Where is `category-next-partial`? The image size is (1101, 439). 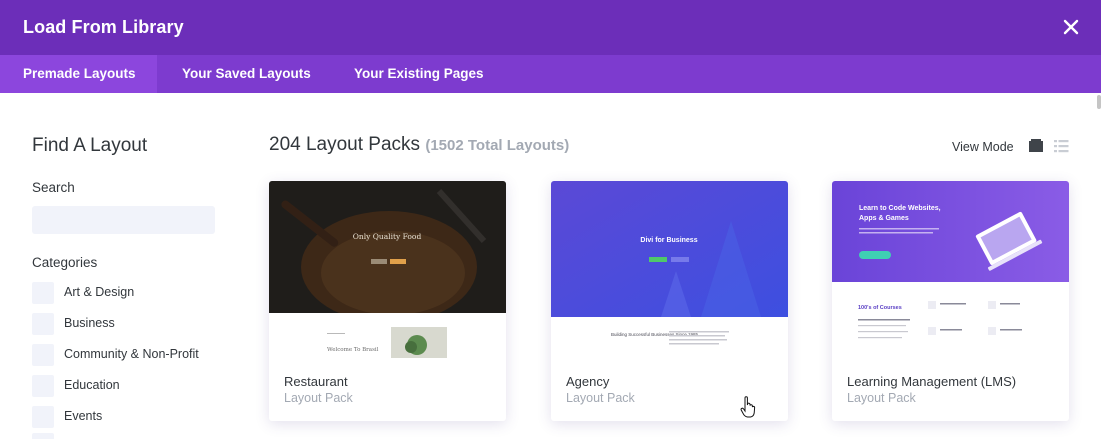 category-next-partial is located at coordinates (132, 436).